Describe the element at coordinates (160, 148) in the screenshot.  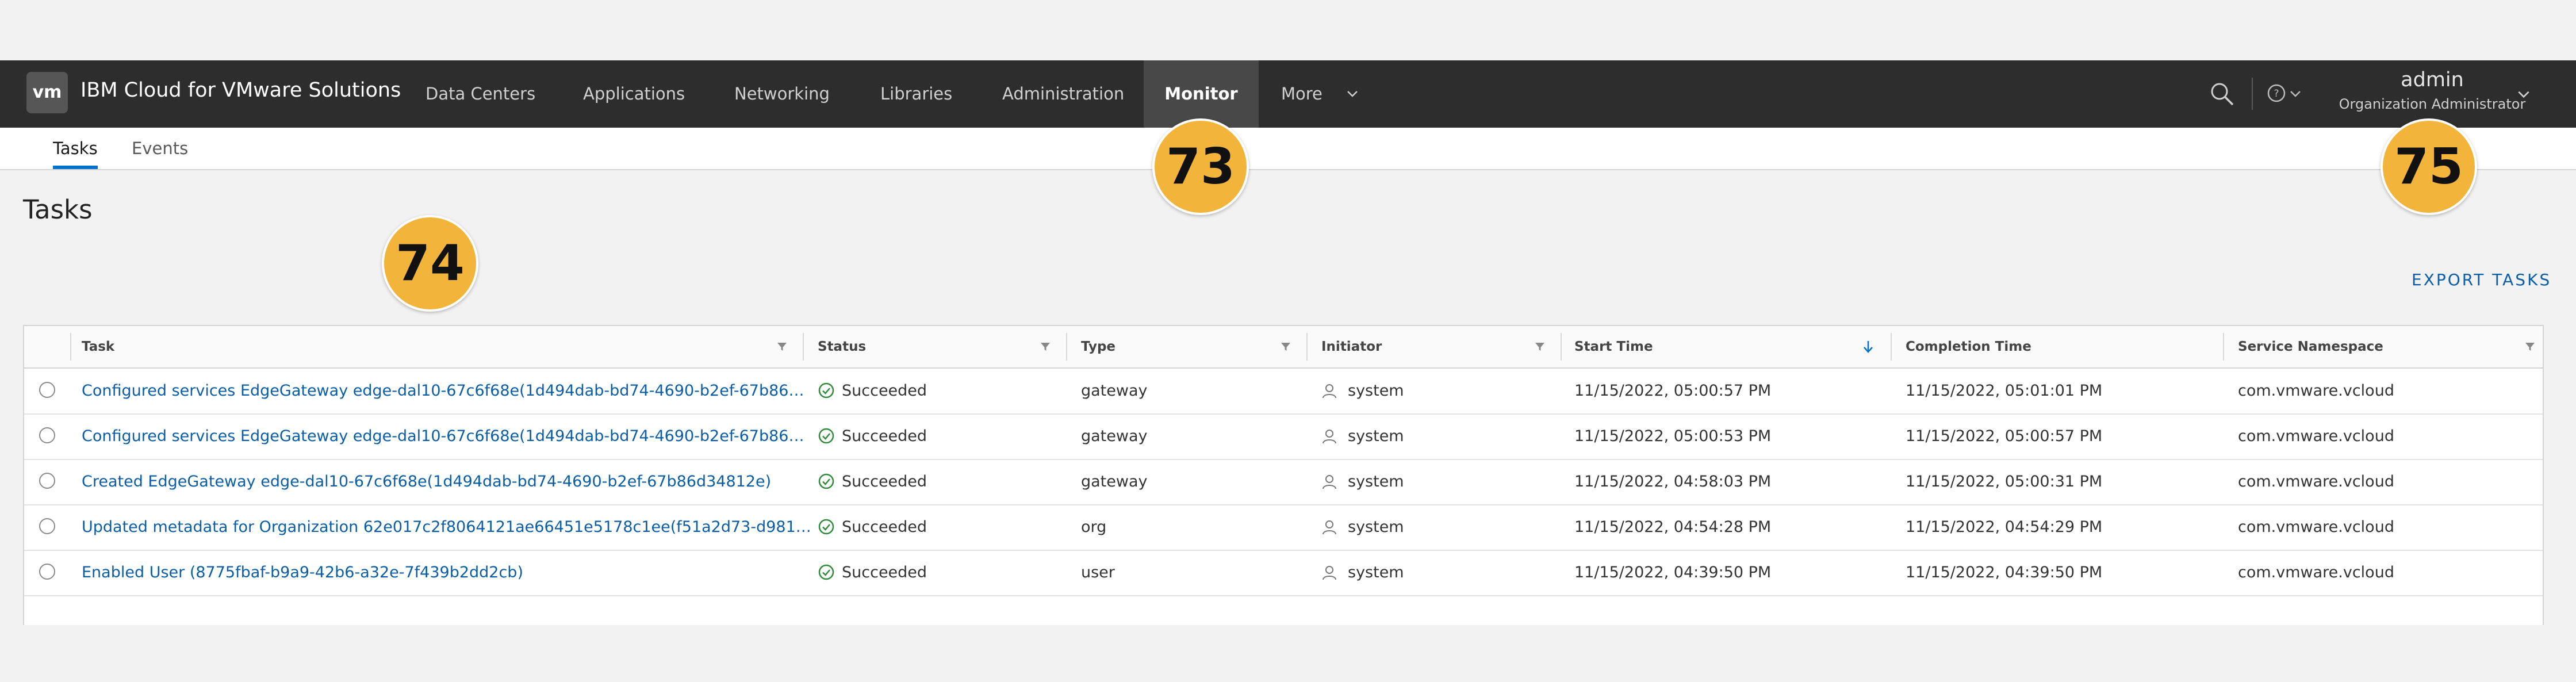
I see `tab-events: Events` at that location.